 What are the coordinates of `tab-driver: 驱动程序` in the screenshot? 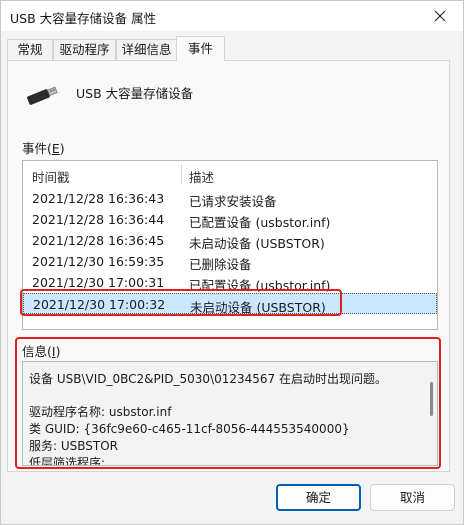 It's located at (84, 49).